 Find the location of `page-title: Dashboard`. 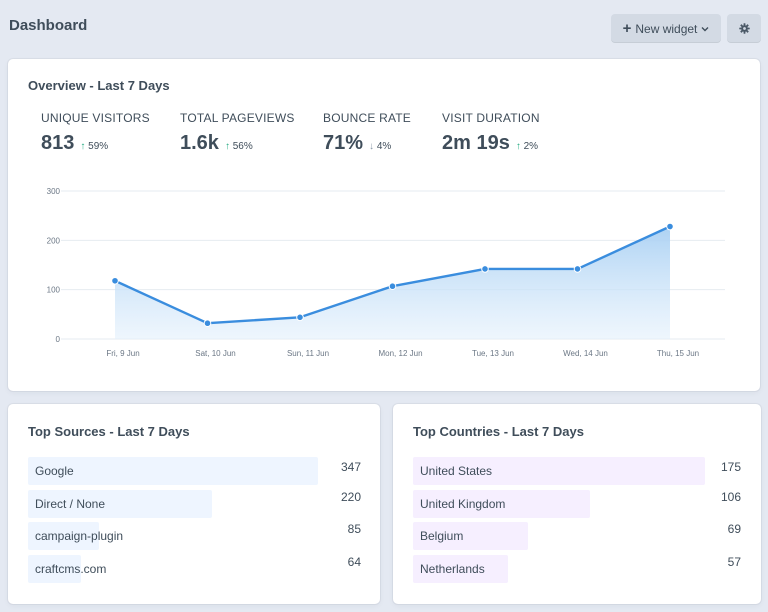

page-title: Dashboard is located at coordinates (48, 25).